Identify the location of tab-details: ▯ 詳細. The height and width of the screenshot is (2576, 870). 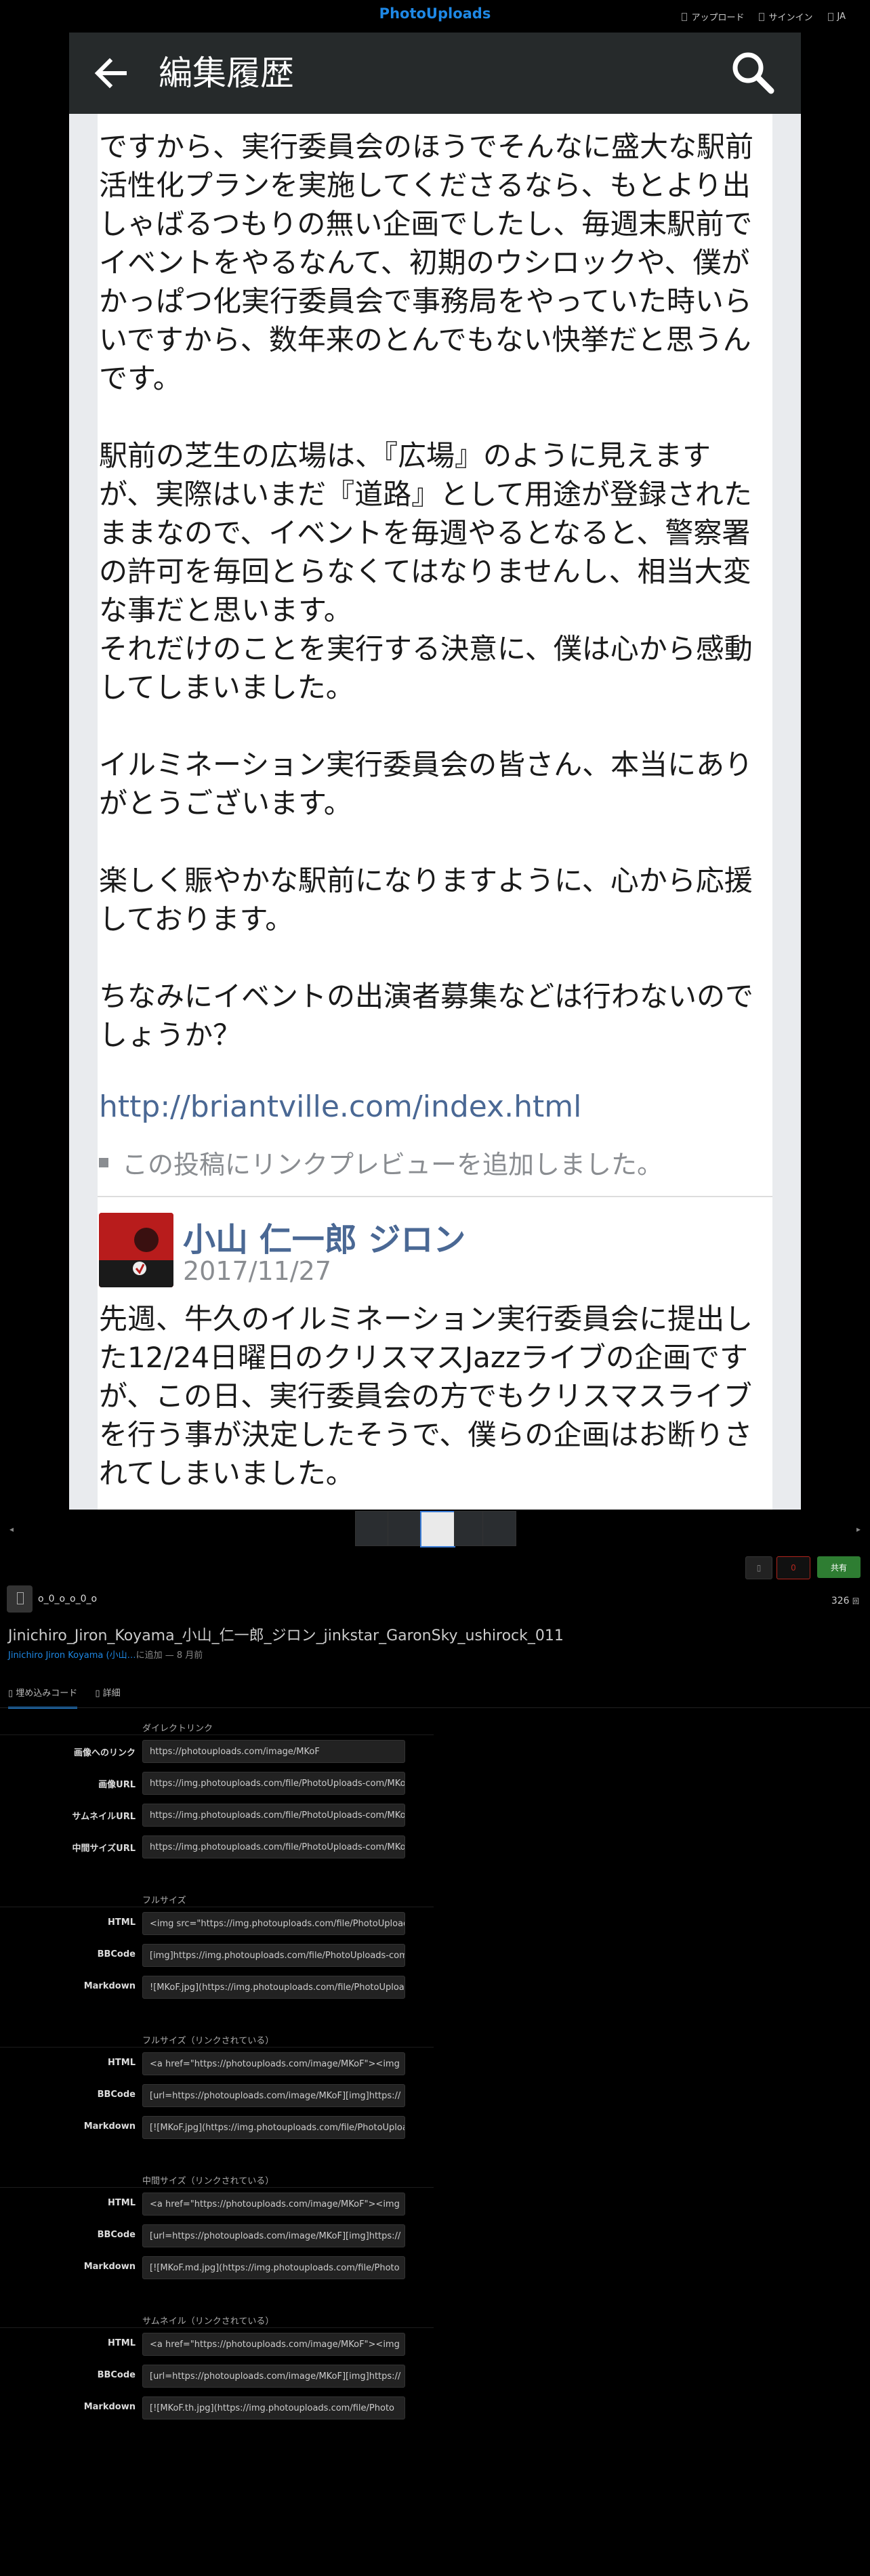
(108, 1696).